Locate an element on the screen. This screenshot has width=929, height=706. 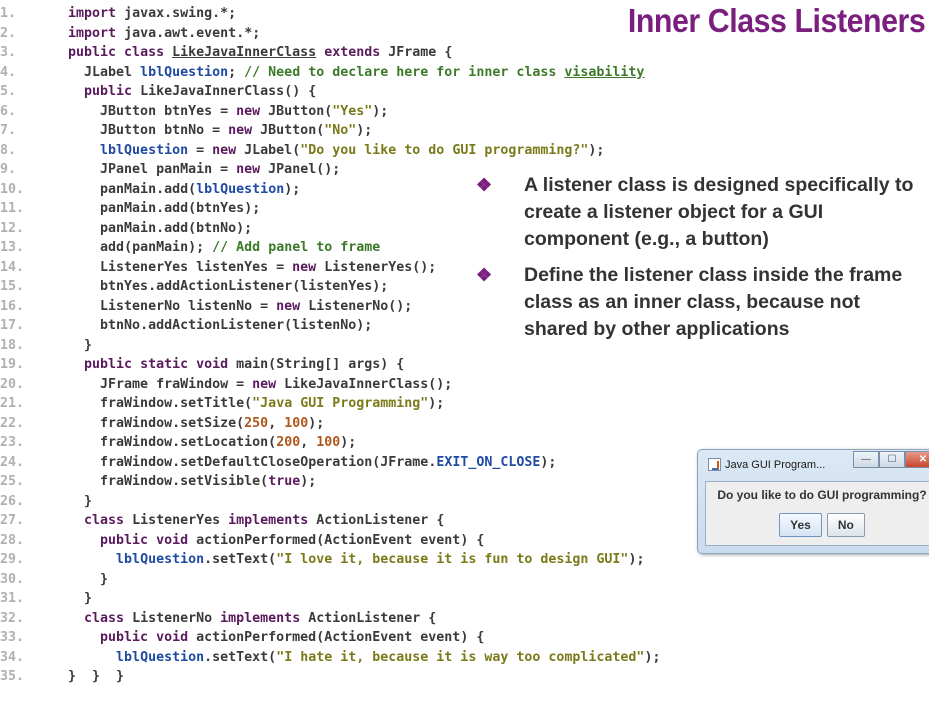
code-token: // Need to declare here for inner class is located at coordinates (404, 72).